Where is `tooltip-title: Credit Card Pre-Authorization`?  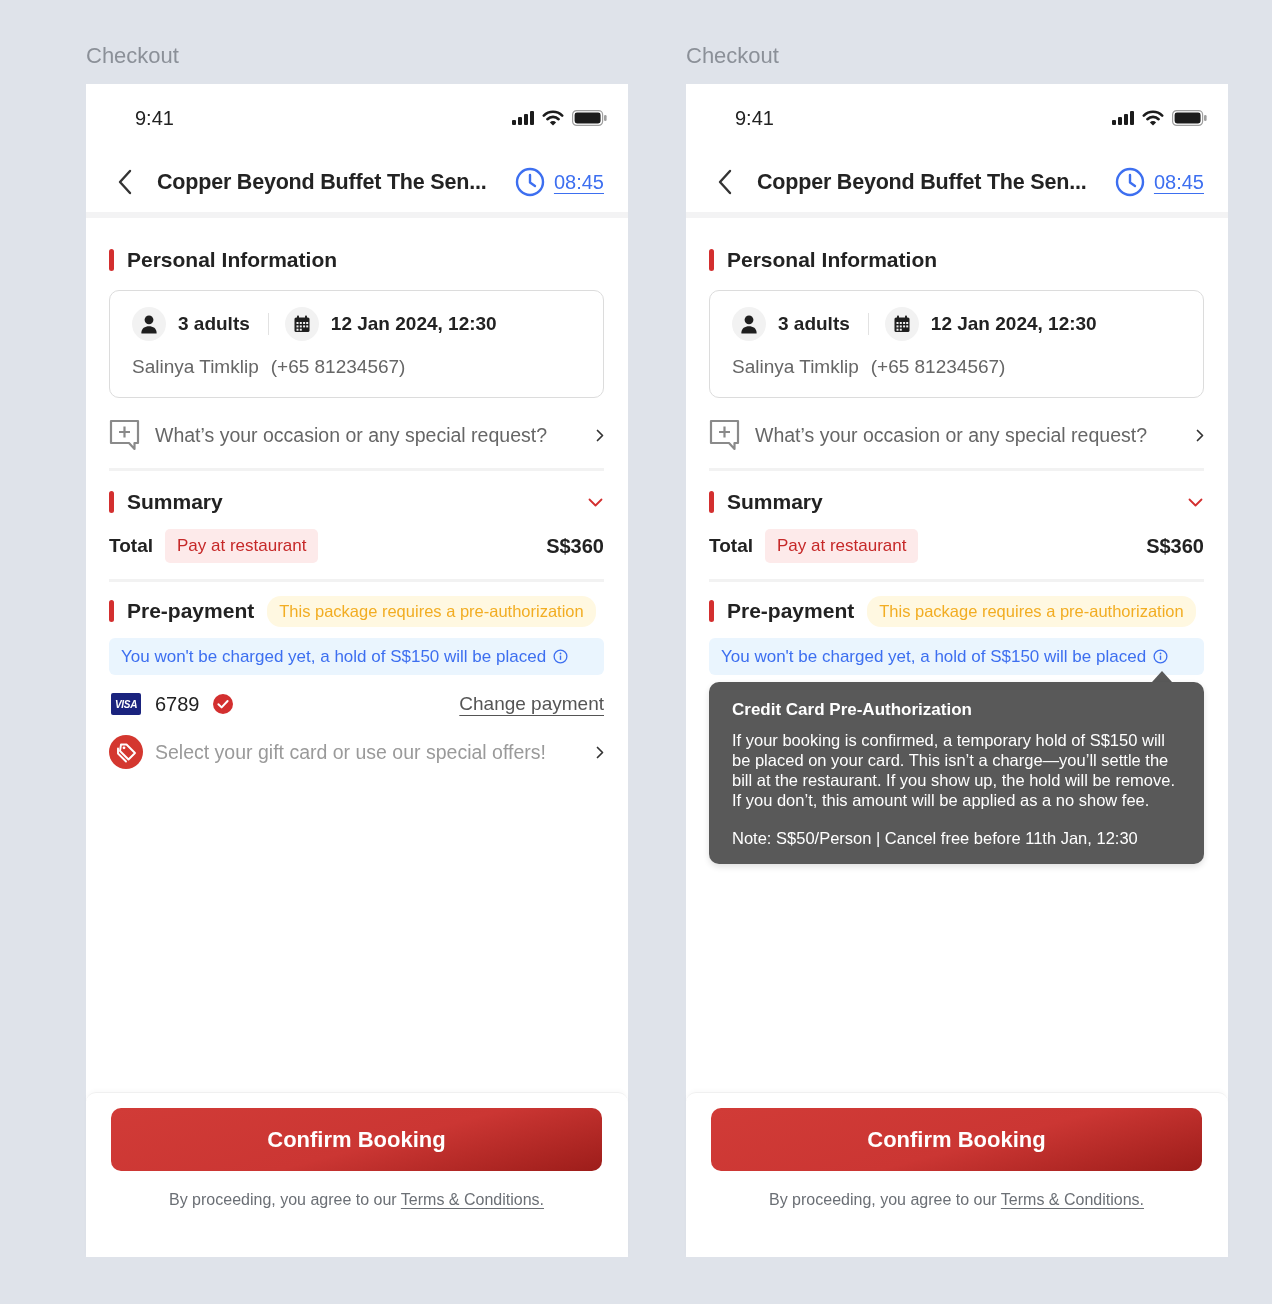 tooltip-title: Credit Card Pre-Authorization is located at coordinates (852, 710).